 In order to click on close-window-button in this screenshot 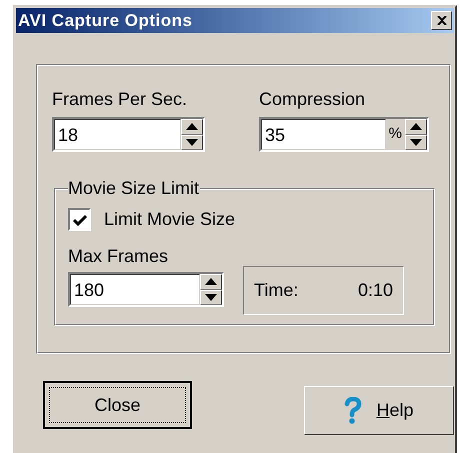, I will do `click(441, 20)`.